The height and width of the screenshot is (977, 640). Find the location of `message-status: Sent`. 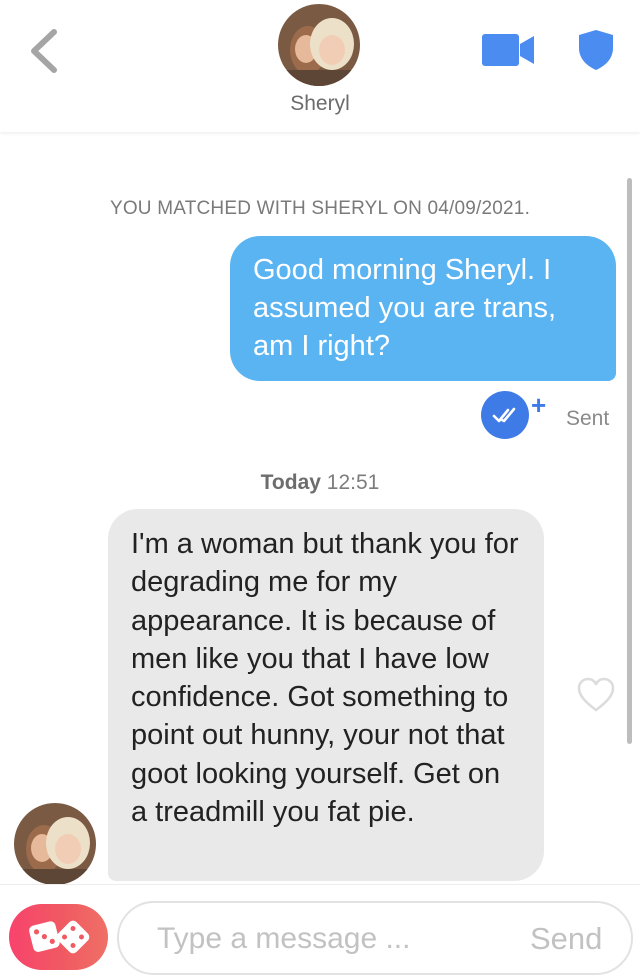

message-status: Sent is located at coordinates (588, 418).